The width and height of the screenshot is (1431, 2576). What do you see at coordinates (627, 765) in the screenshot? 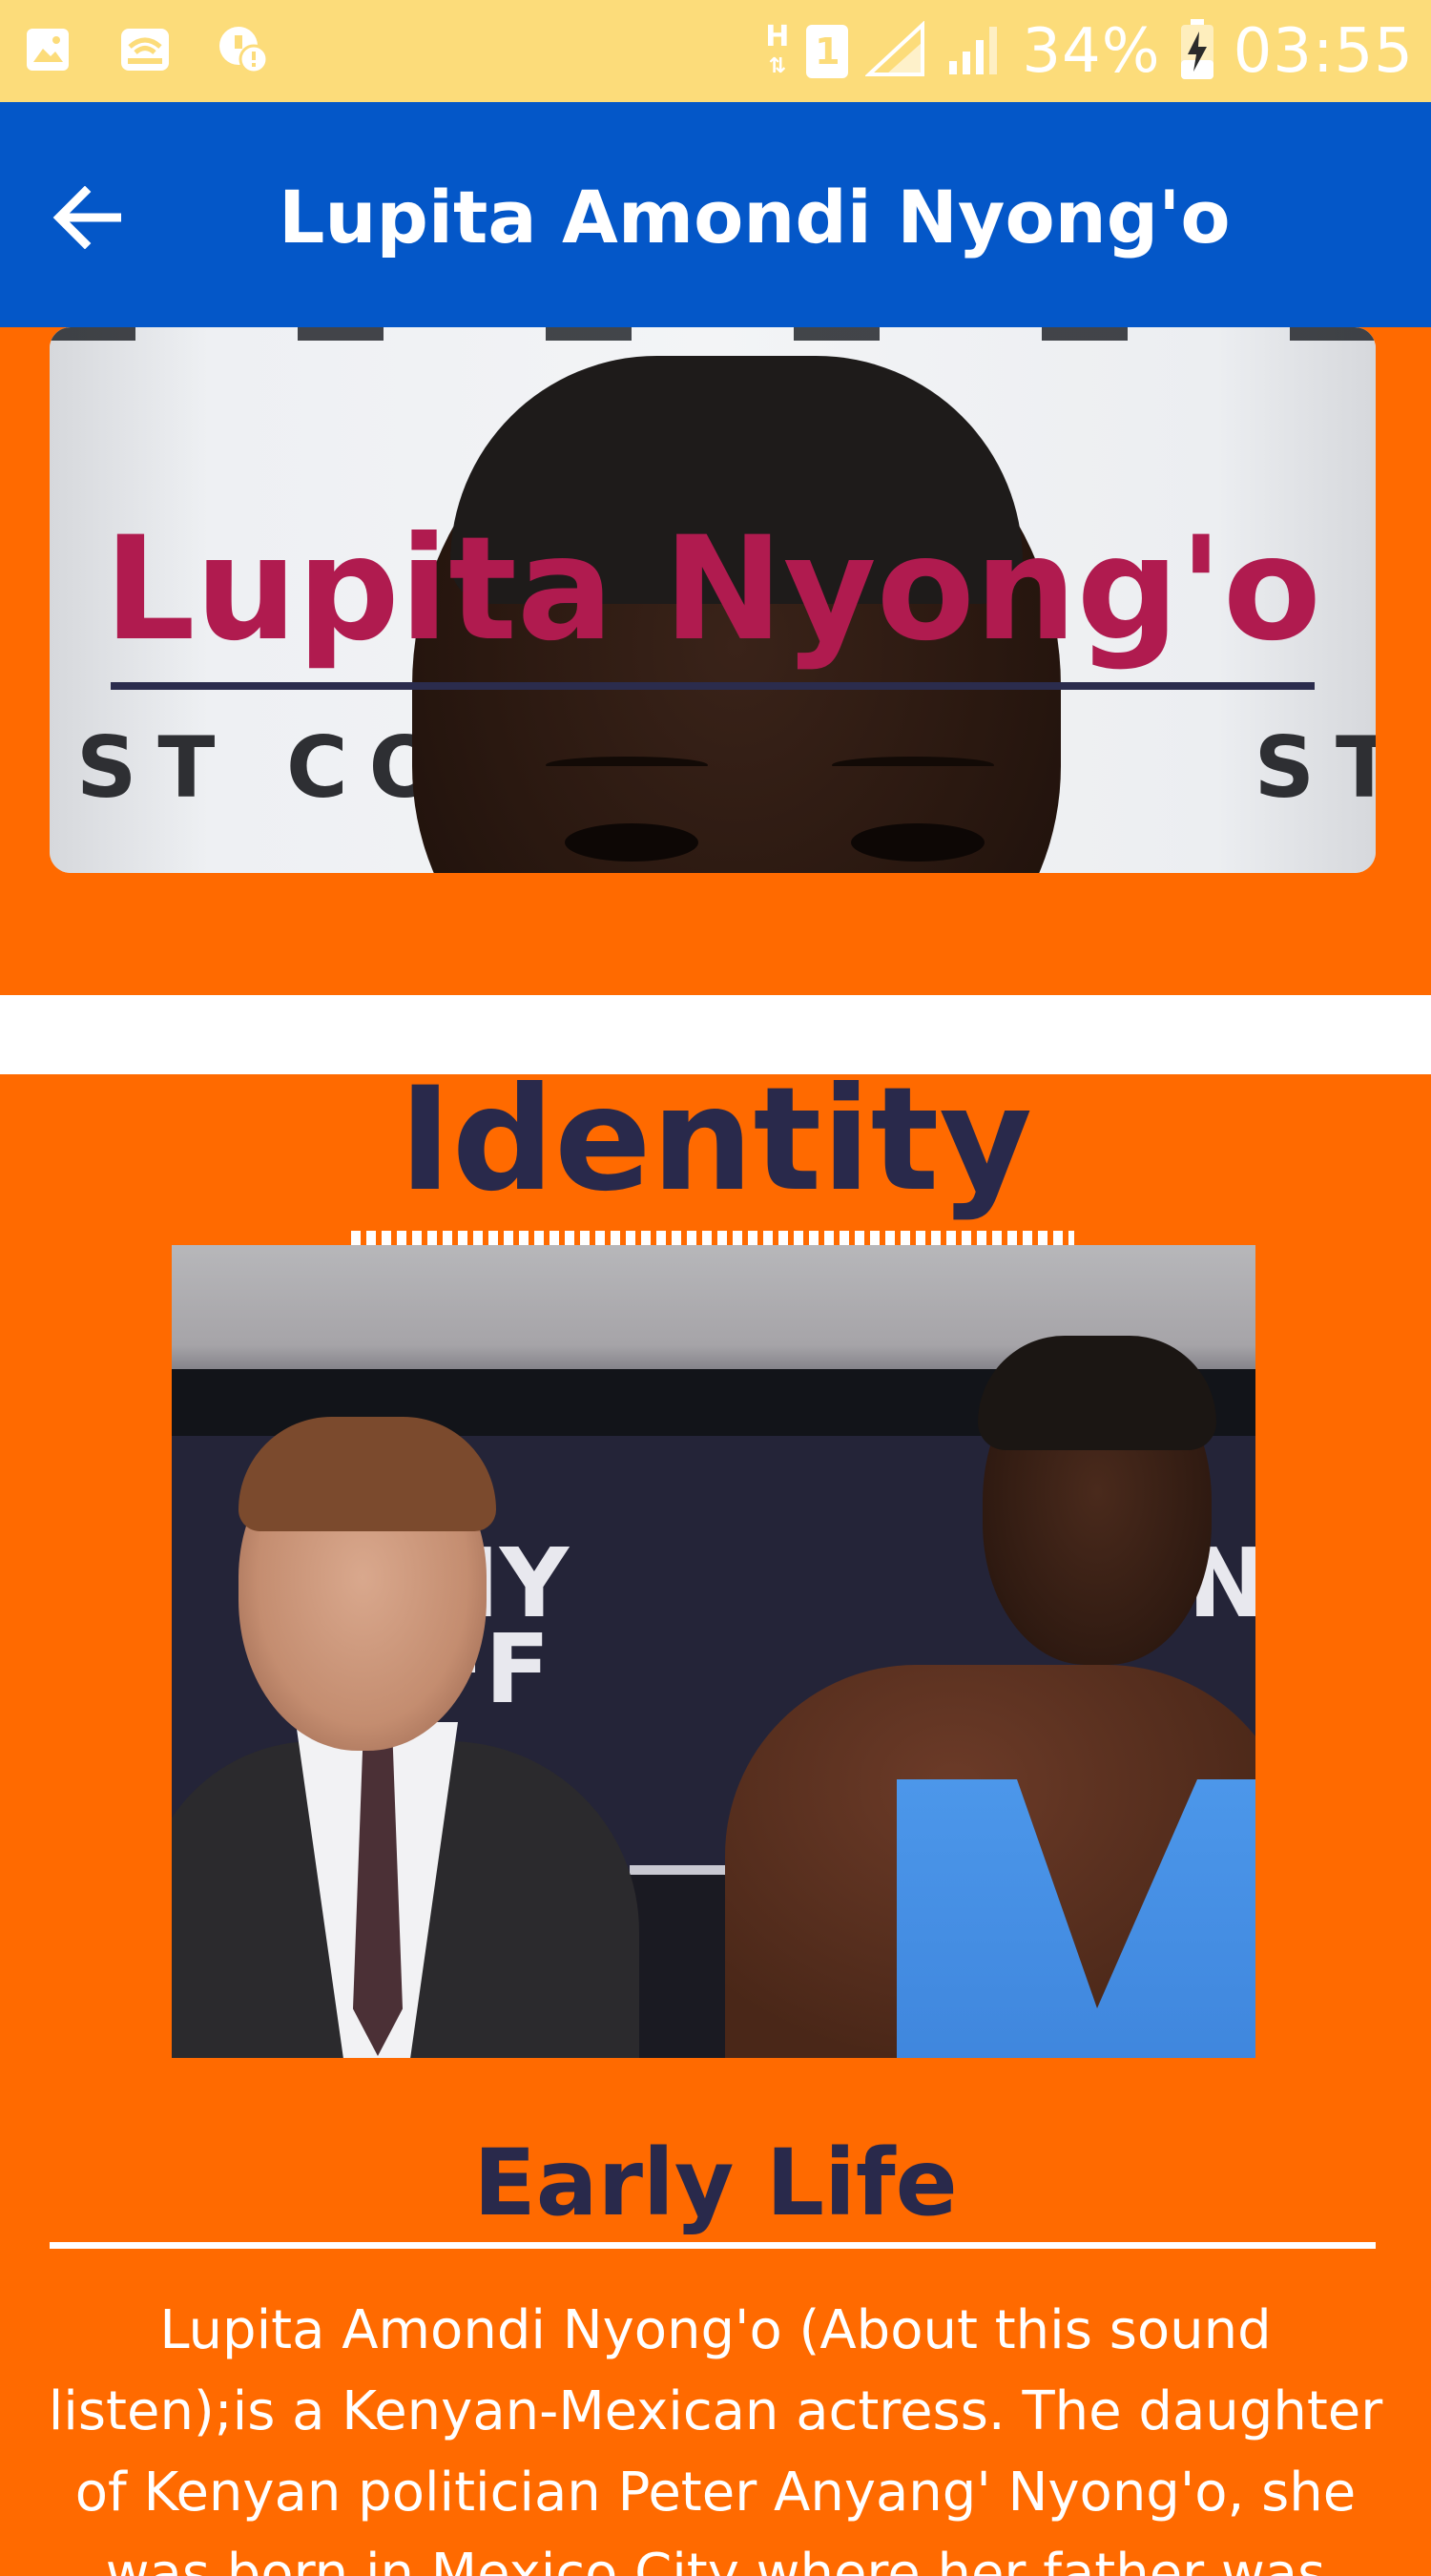
I see `hero-portrait-brow-left` at bounding box center [627, 765].